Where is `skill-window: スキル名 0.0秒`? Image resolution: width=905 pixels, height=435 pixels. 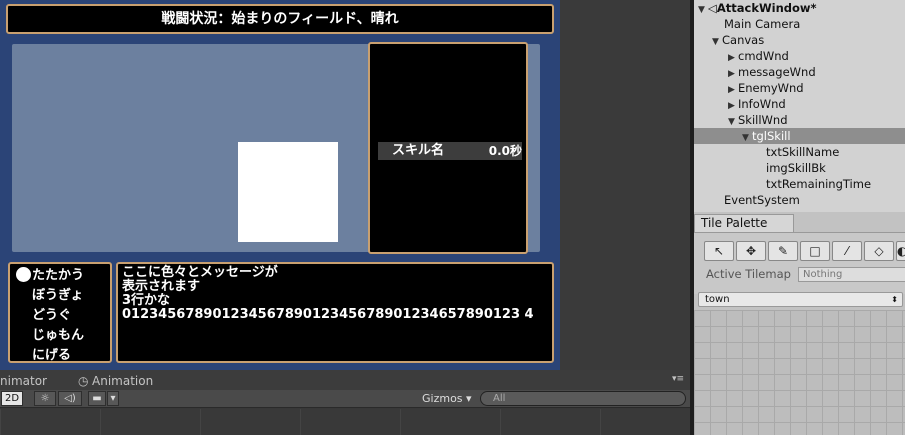
skill-window: スキル名 0.0秒 is located at coordinates (448, 148).